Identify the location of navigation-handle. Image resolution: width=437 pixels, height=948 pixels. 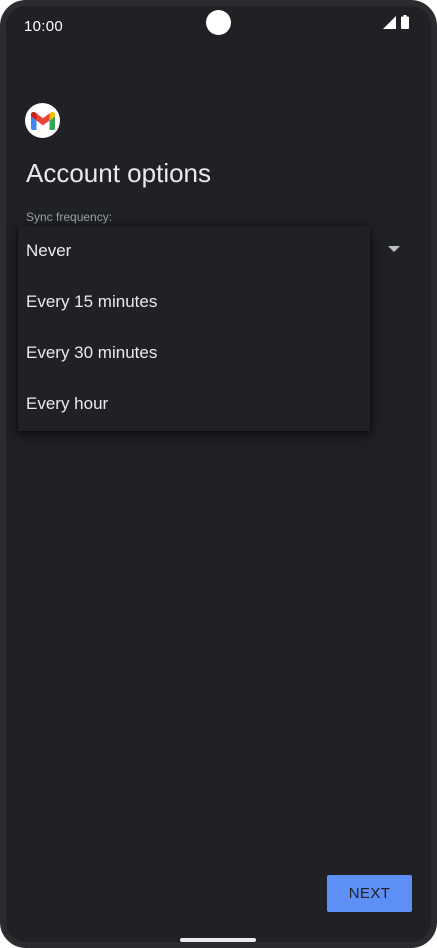
(218, 940).